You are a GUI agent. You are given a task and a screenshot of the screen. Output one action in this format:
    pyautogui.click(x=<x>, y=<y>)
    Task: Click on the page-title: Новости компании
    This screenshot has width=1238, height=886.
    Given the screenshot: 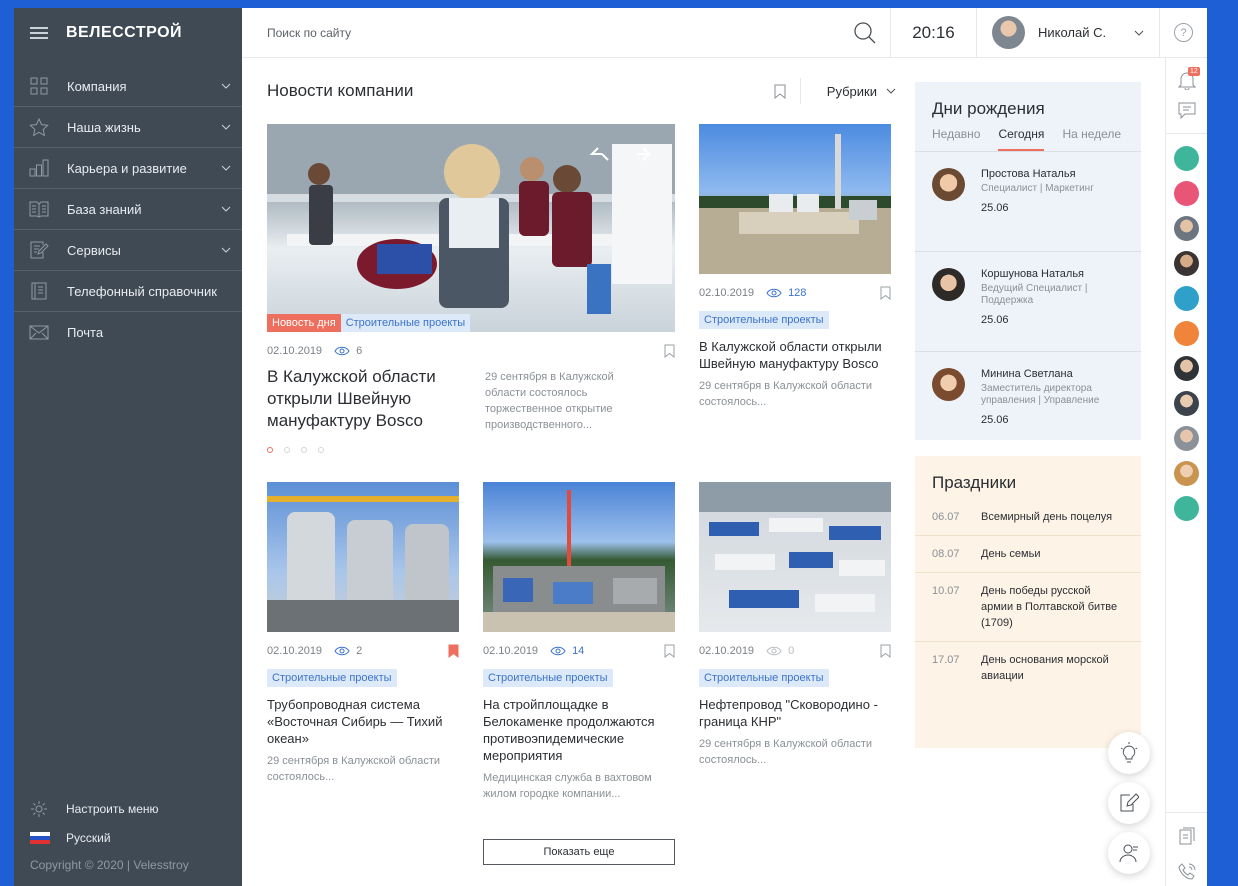 What is the action you would take?
    pyautogui.click(x=340, y=90)
    